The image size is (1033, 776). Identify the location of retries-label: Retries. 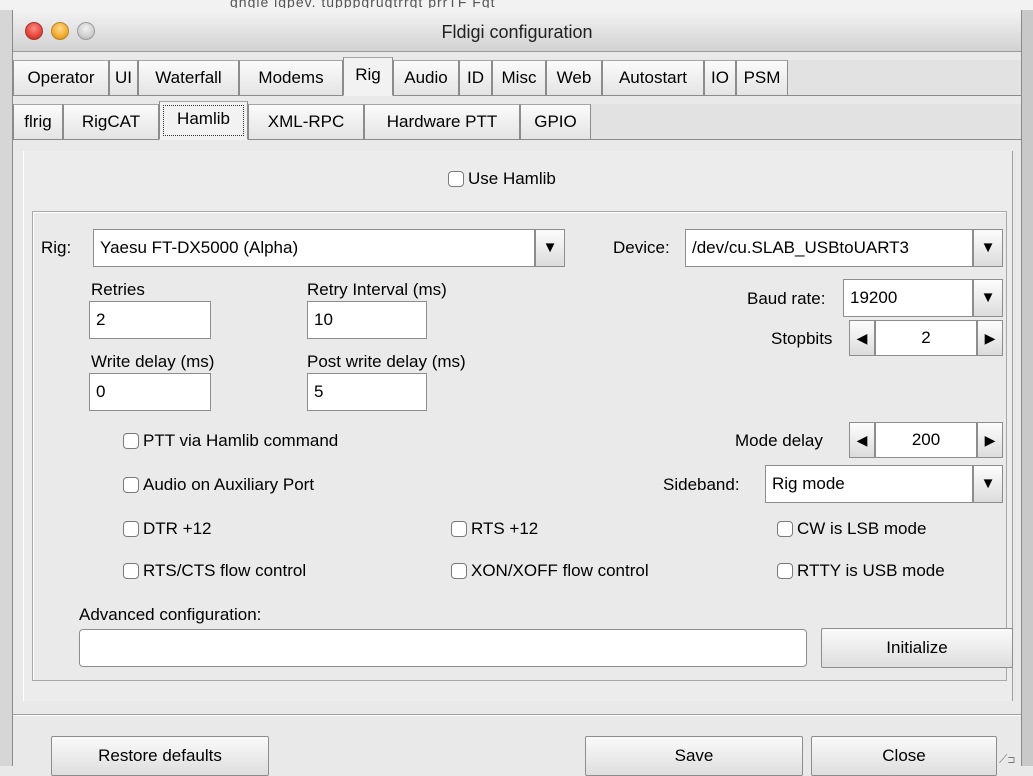
(118, 289).